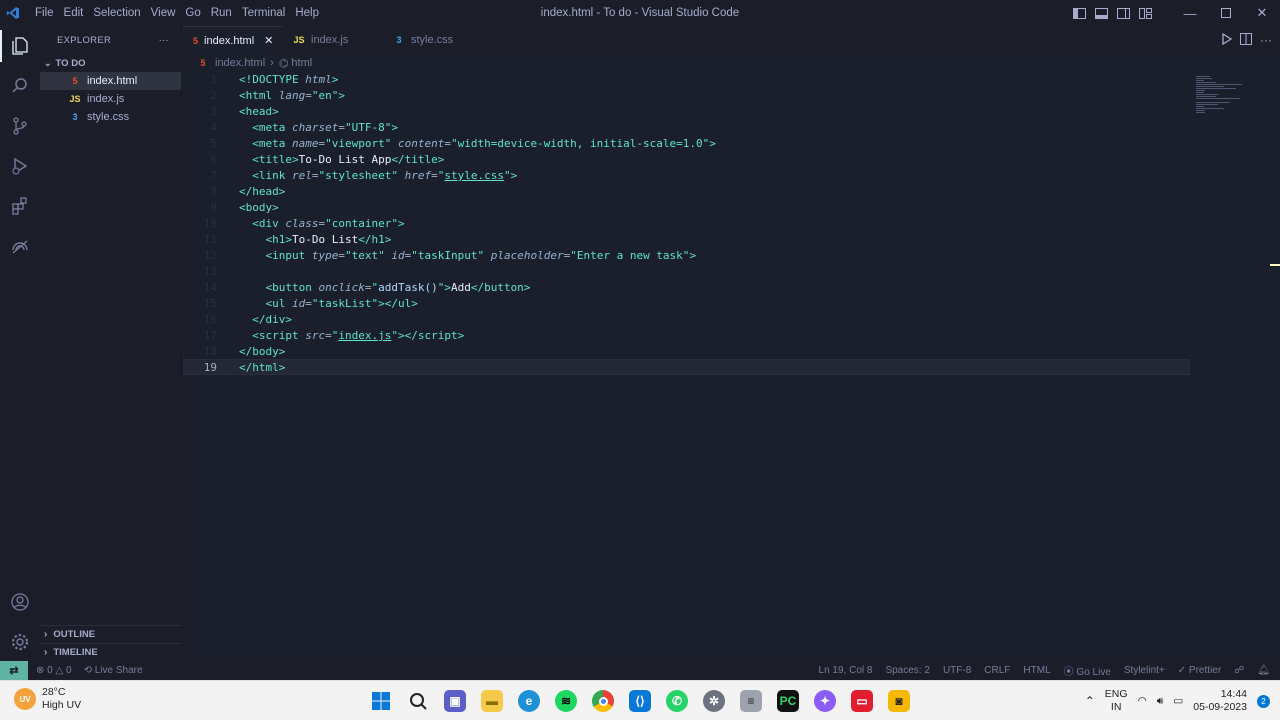 This screenshot has width=1280, height=720. I want to click on file-explorer-icon: ▬, so click(492, 701).